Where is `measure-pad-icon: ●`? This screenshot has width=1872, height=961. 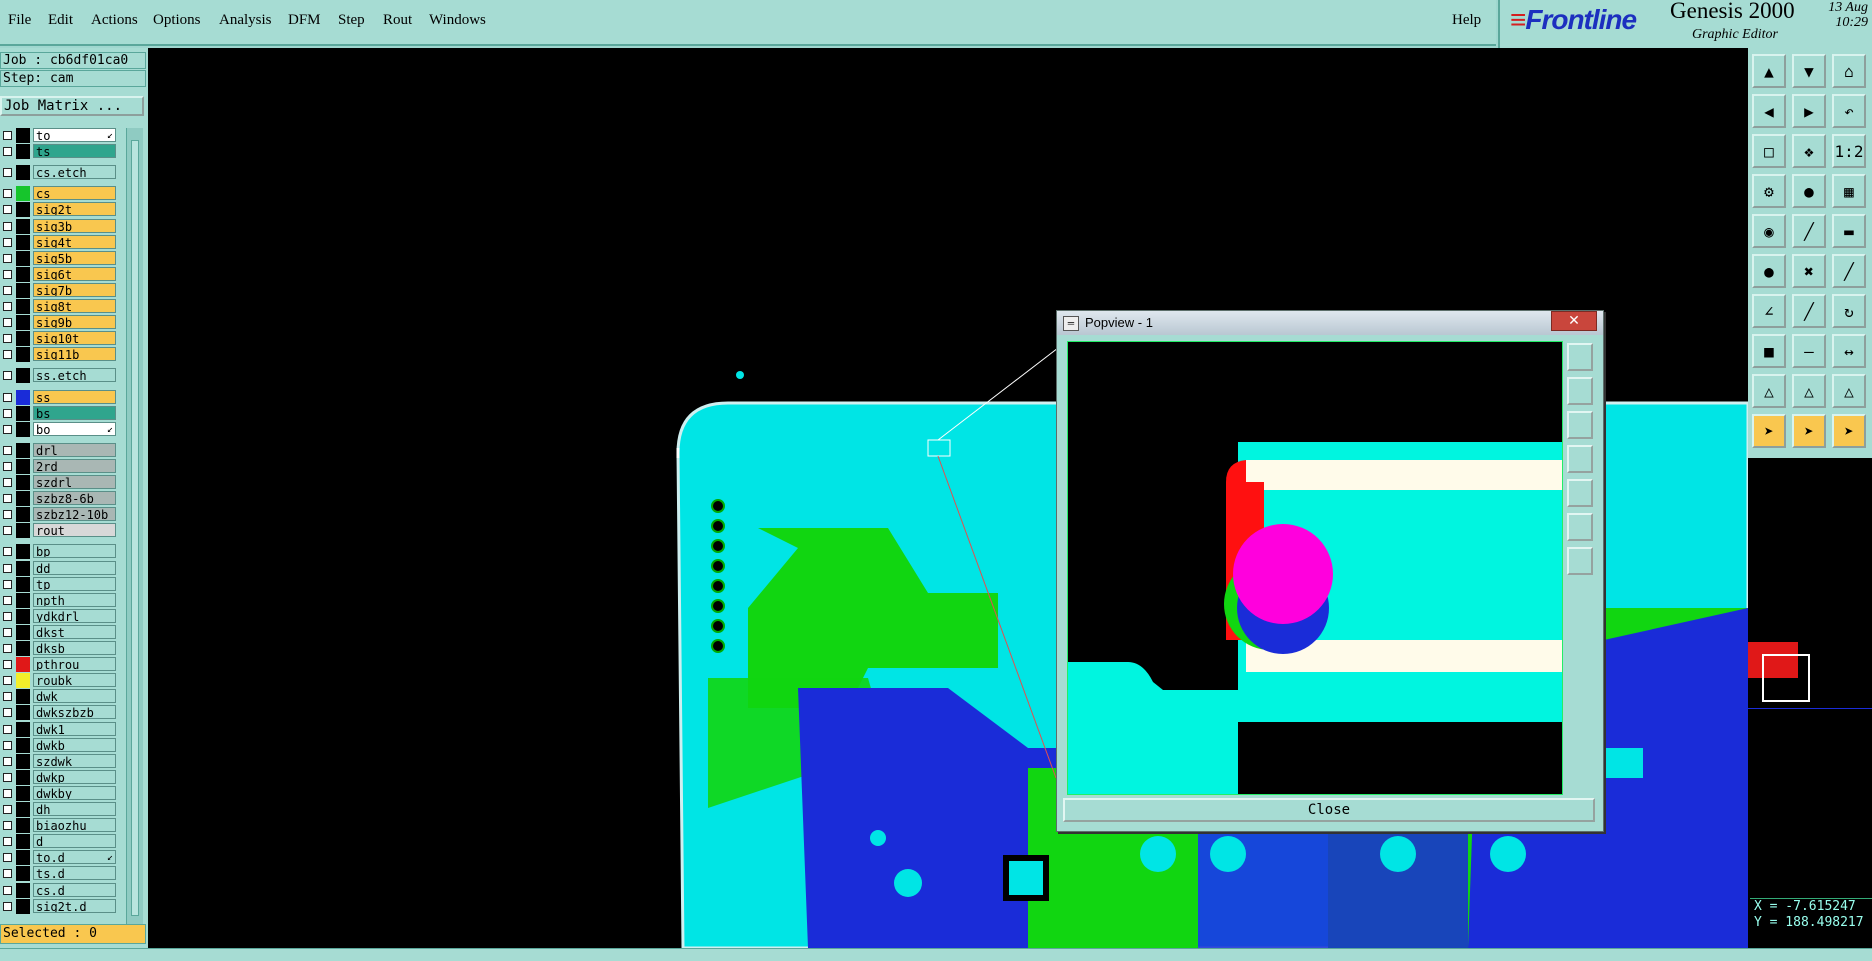 measure-pad-icon: ● is located at coordinates (1809, 191).